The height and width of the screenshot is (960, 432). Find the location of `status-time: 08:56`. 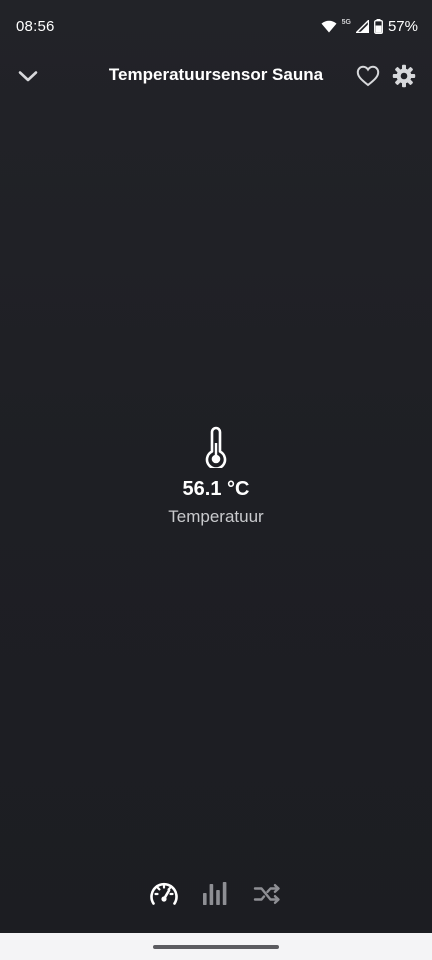

status-time: 08:56 is located at coordinates (35, 26).